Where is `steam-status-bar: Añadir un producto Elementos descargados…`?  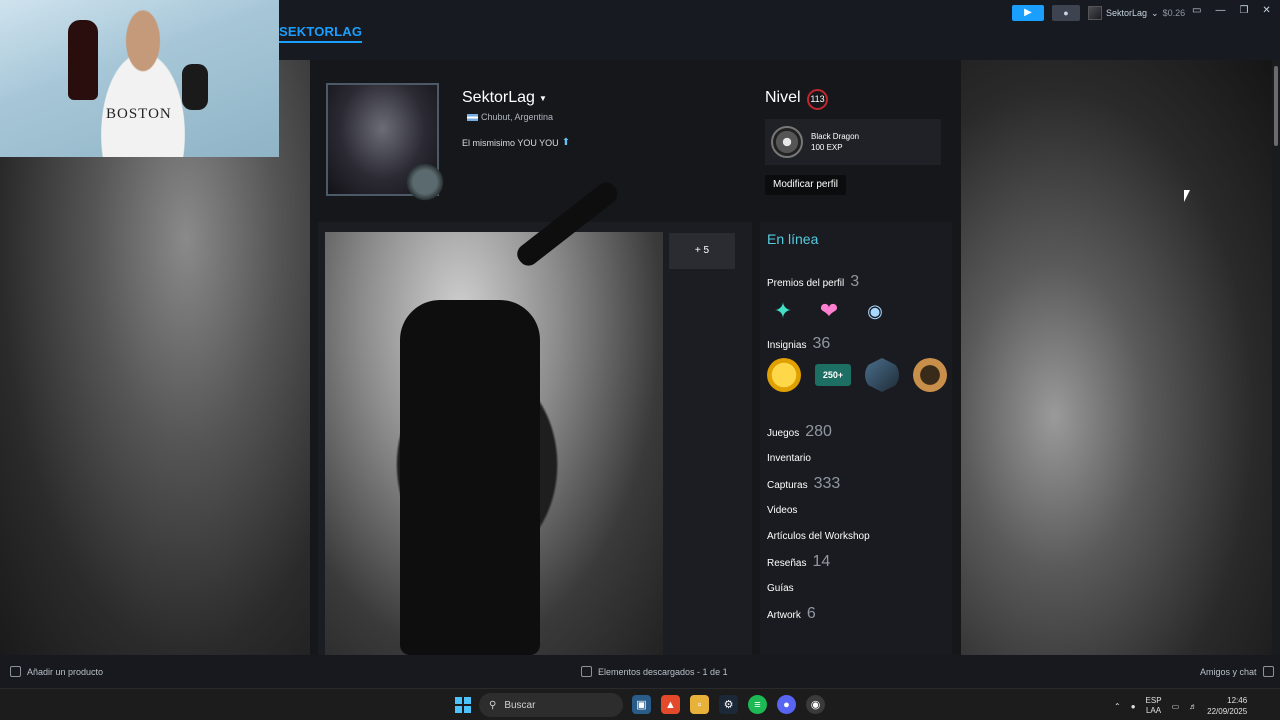 steam-status-bar: Añadir un producto Elementos descargados… is located at coordinates (640, 671).